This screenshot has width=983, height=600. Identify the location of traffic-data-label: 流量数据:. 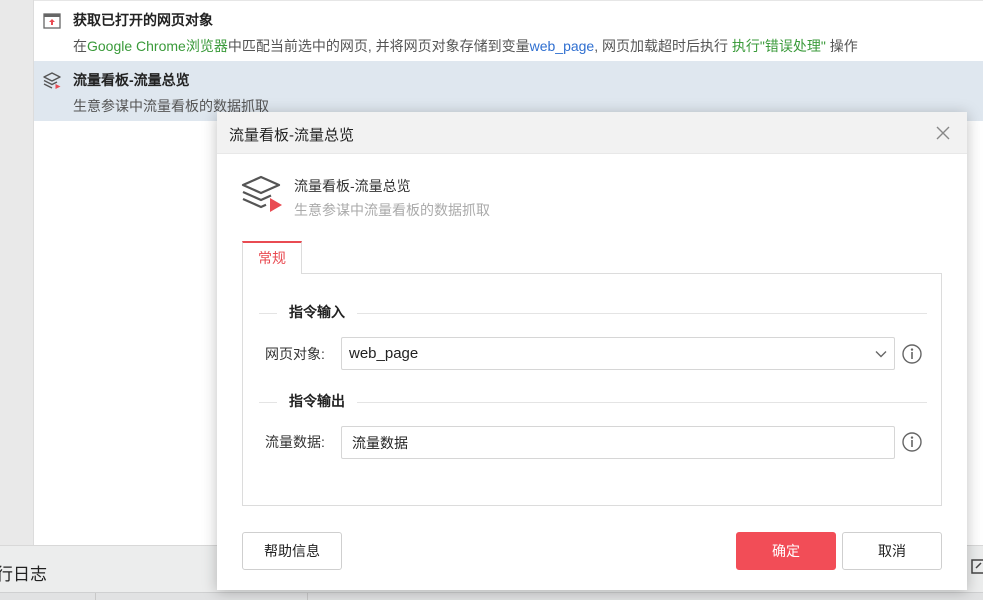
(295, 442).